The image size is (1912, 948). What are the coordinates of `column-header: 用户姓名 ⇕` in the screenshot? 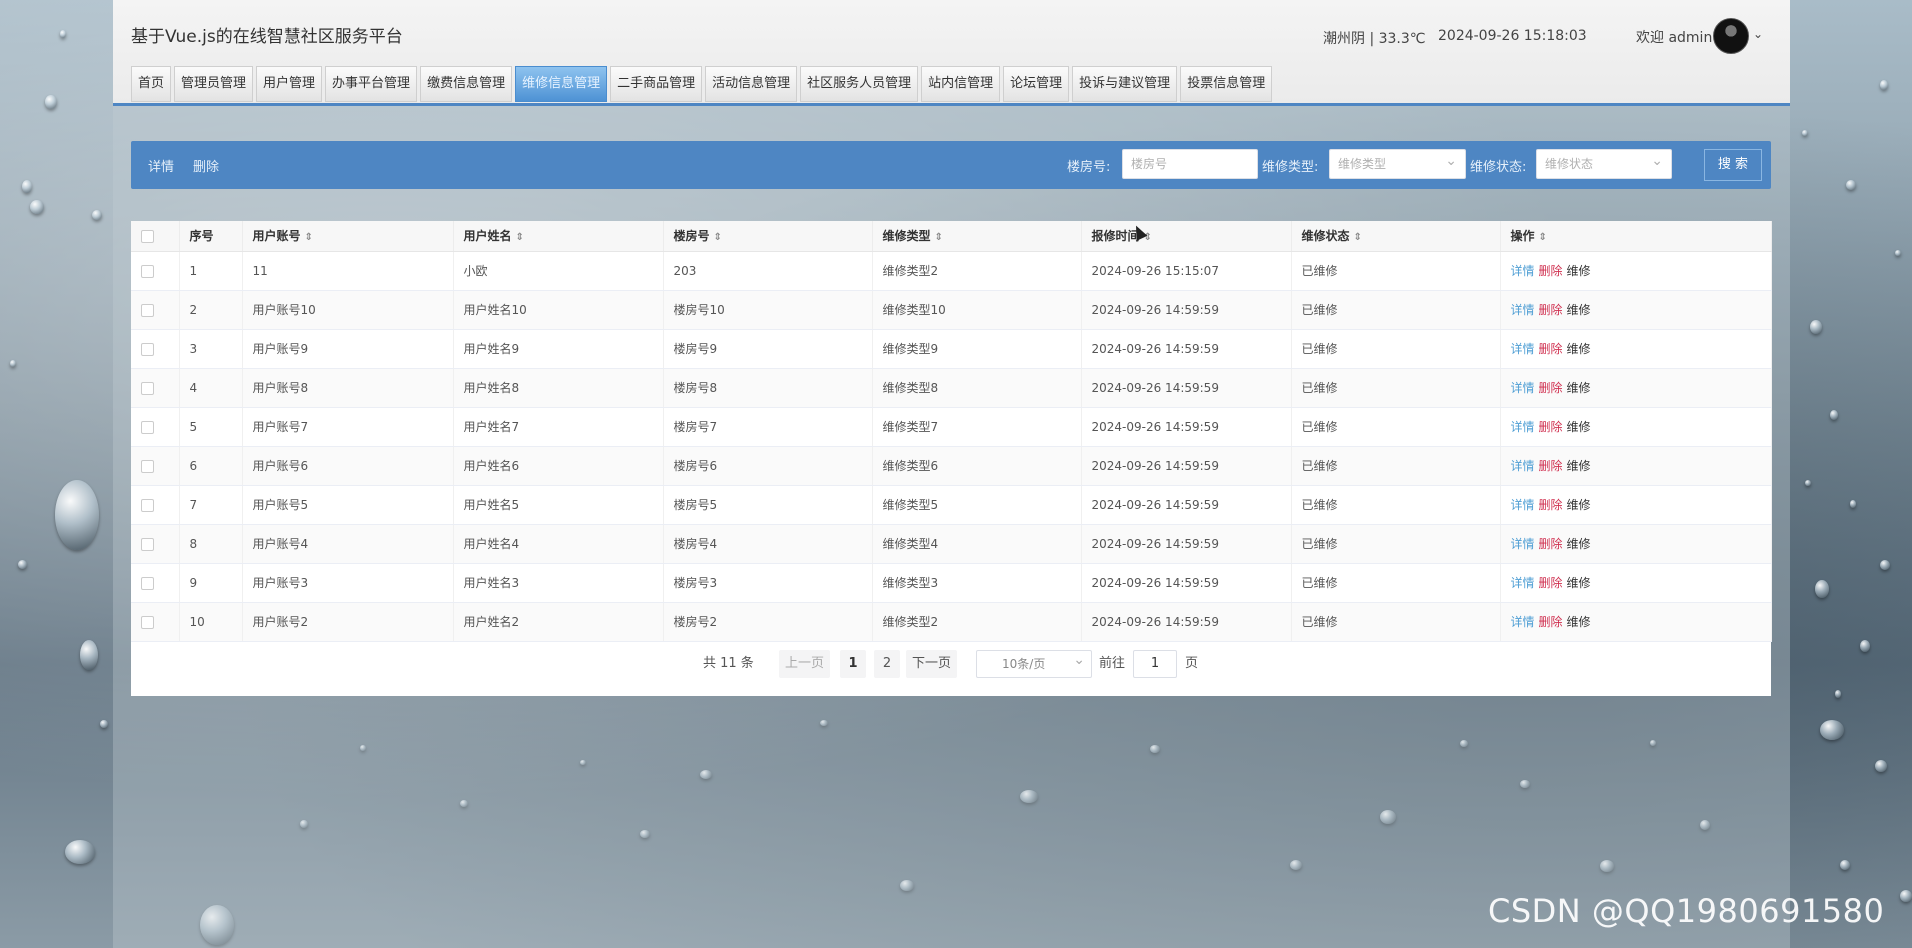 It's located at (558, 236).